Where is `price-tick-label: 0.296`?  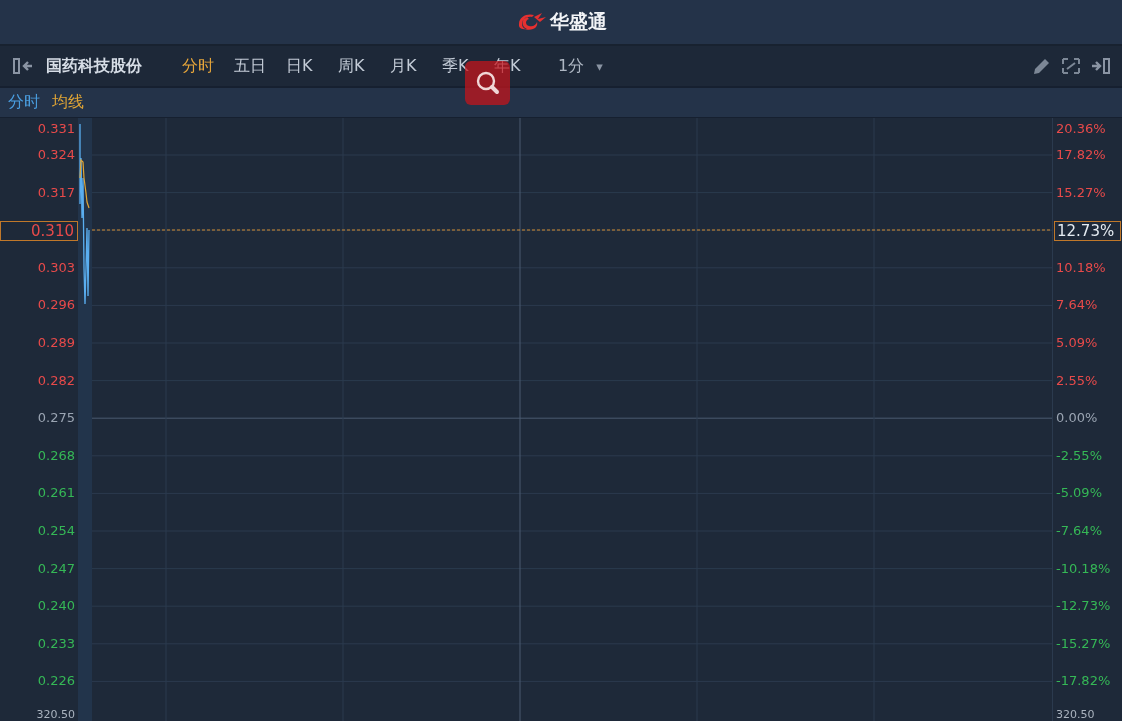
price-tick-label: 0.296 is located at coordinates (56, 305).